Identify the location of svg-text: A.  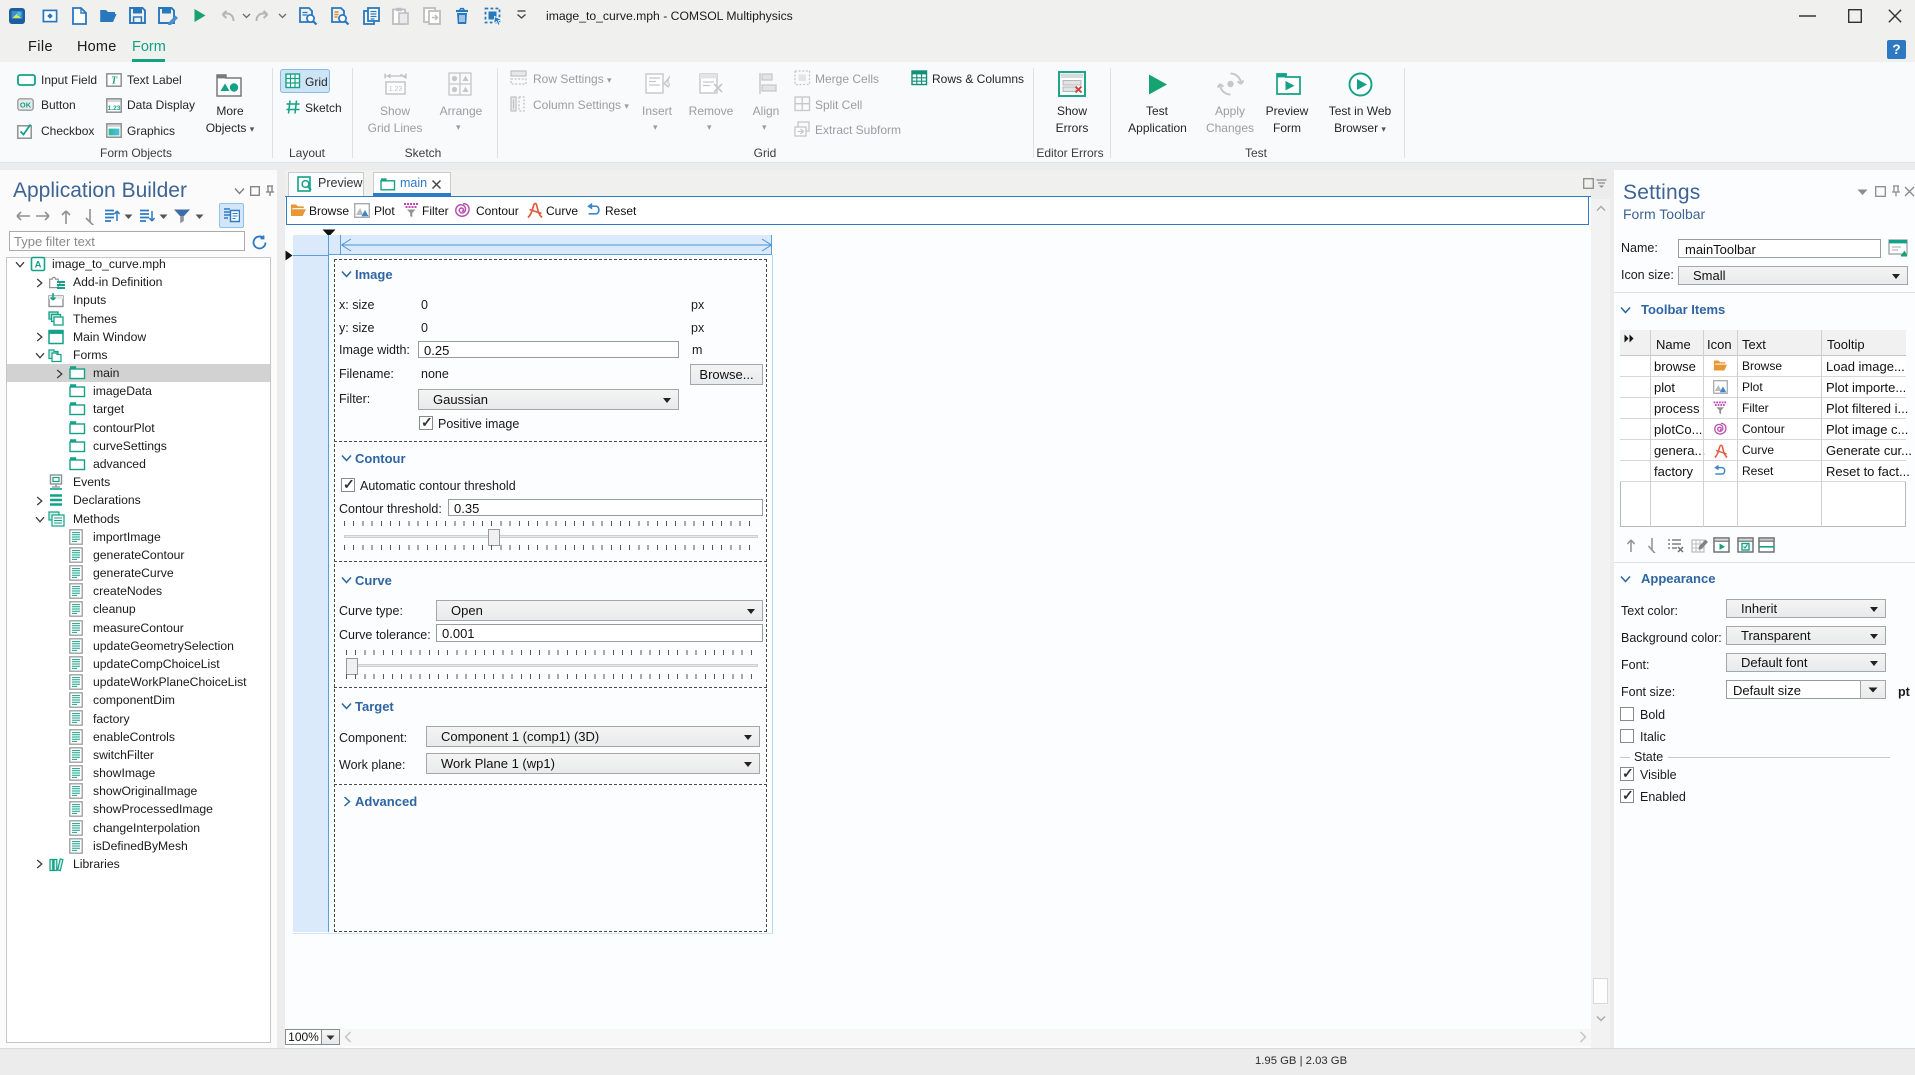
(38, 265).